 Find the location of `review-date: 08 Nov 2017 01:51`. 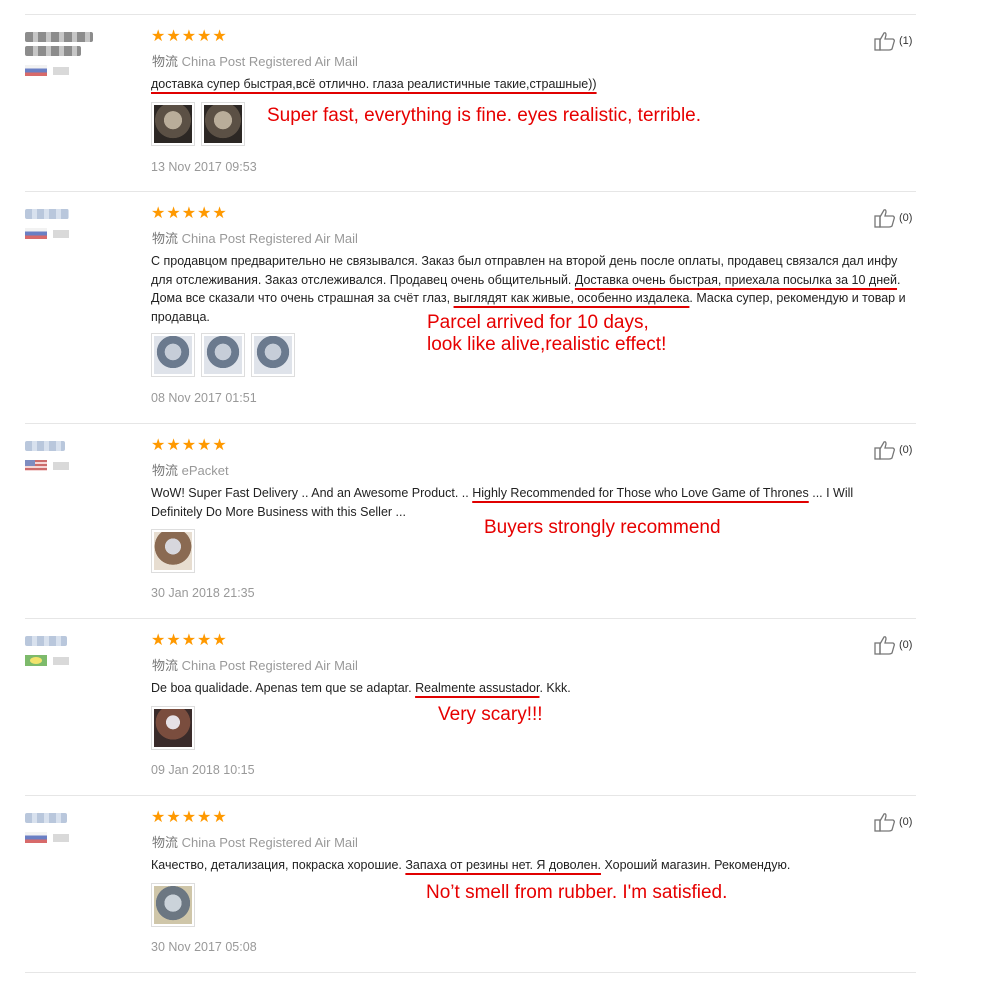

review-date: 08 Nov 2017 01:51 is located at coordinates (204, 398).